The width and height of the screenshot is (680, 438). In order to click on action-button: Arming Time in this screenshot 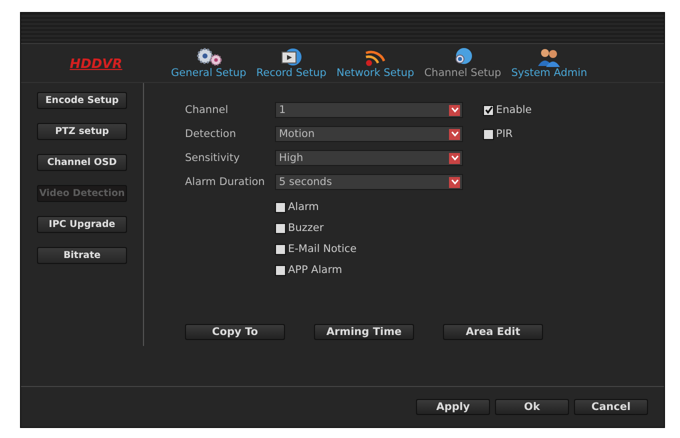, I will do `click(364, 332)`.